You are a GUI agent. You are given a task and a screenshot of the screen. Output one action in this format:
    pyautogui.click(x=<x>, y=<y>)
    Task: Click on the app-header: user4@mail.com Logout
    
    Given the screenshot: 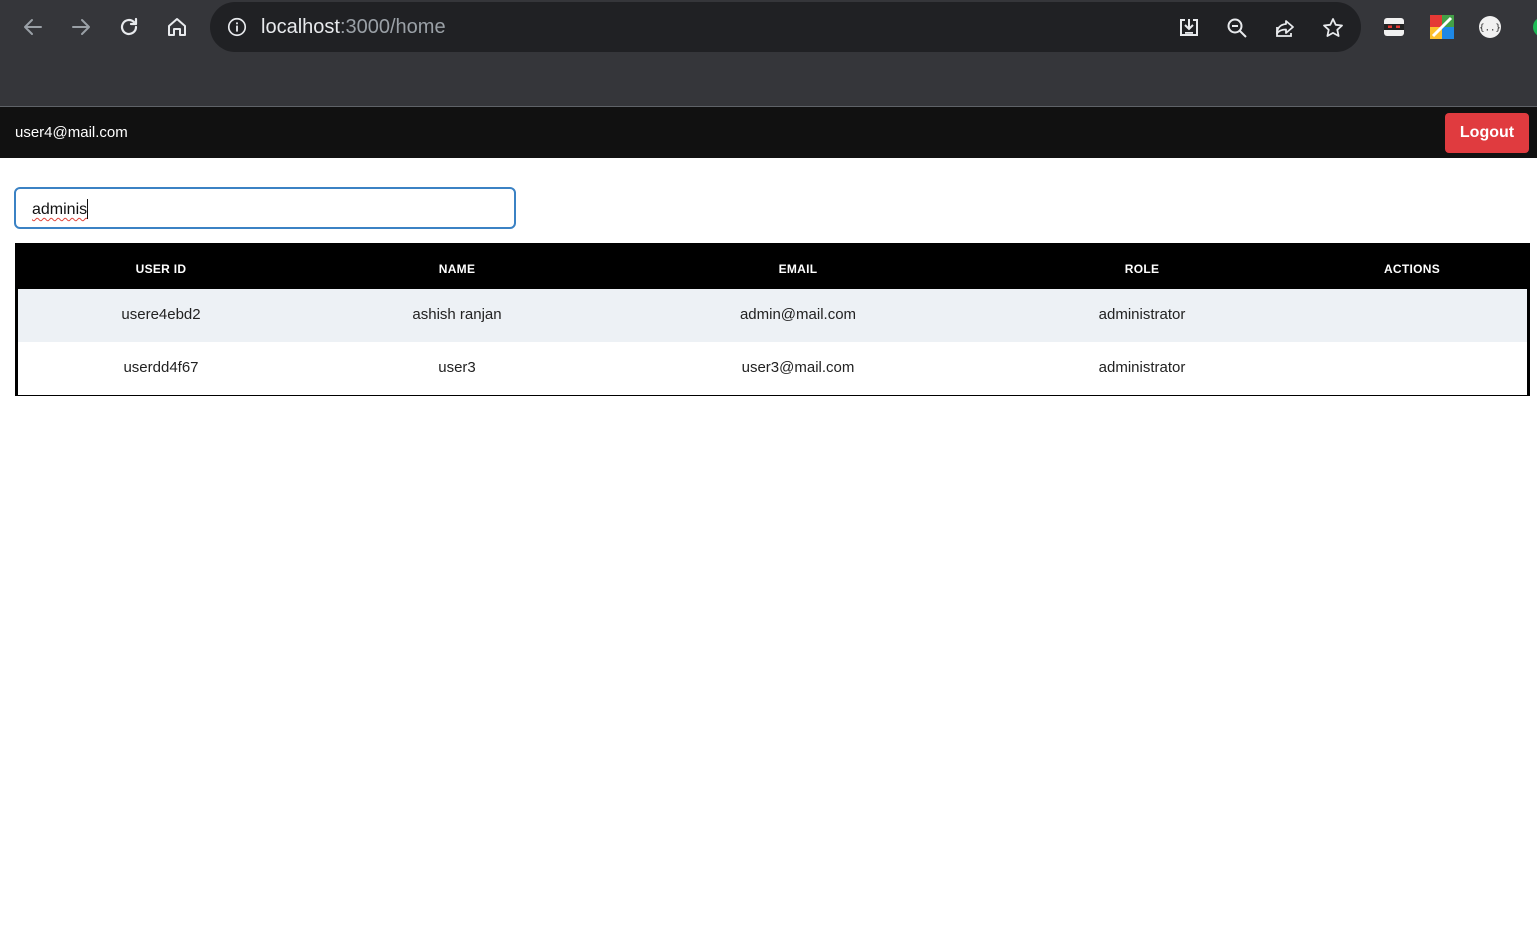 What is the action you would take?
    pyautogui.click(x=768, y=132)
    